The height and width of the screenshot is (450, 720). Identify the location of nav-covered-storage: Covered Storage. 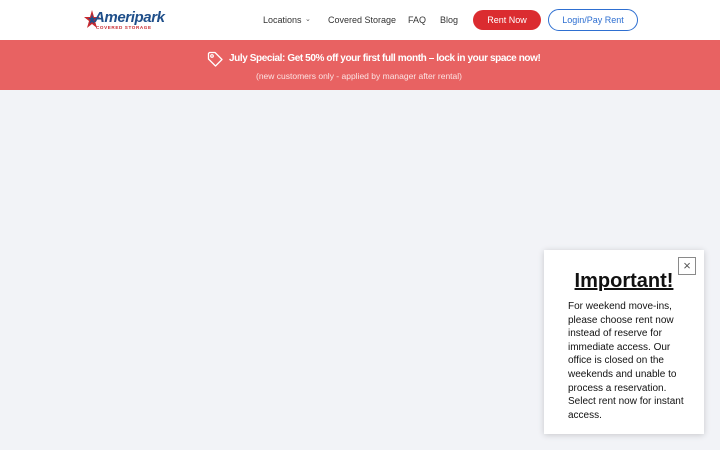
(362, 20).